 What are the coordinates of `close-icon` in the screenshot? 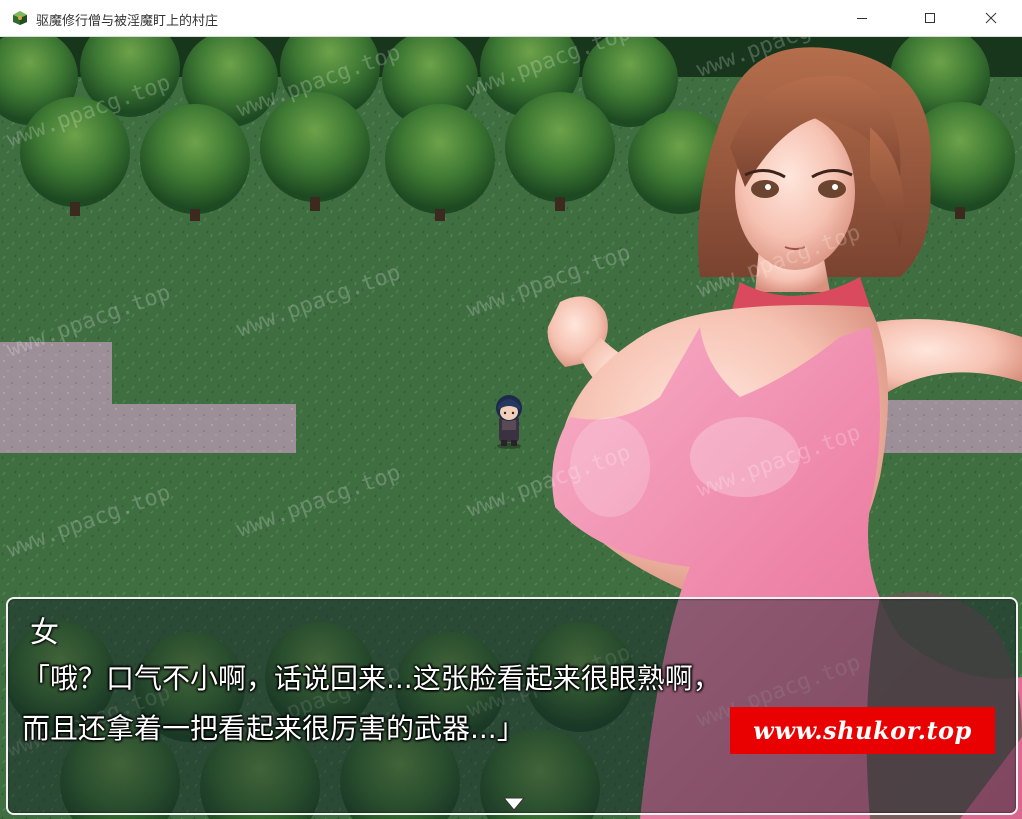 It's located at (991, 18).